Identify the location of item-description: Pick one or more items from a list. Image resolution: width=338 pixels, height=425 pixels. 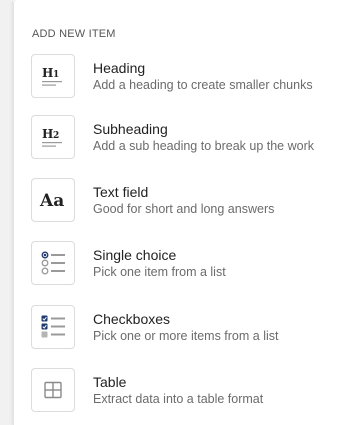
(186, 335).